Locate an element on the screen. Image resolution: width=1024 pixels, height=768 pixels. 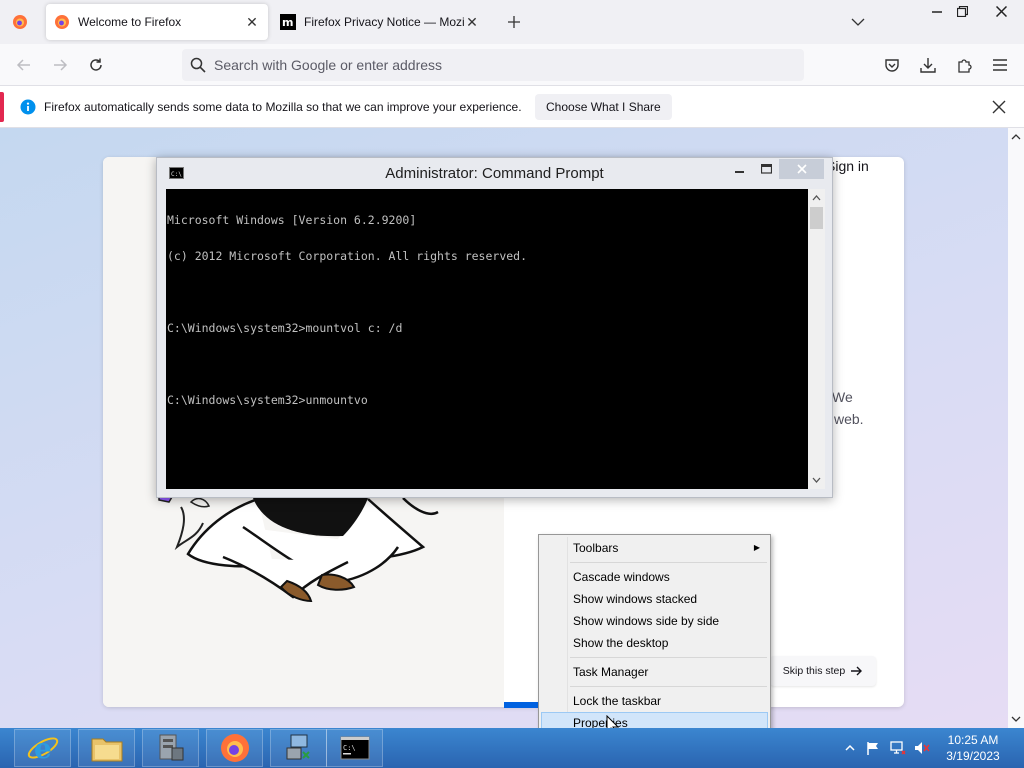
body-text-fragment: web. is located at coordinates (849, 419).